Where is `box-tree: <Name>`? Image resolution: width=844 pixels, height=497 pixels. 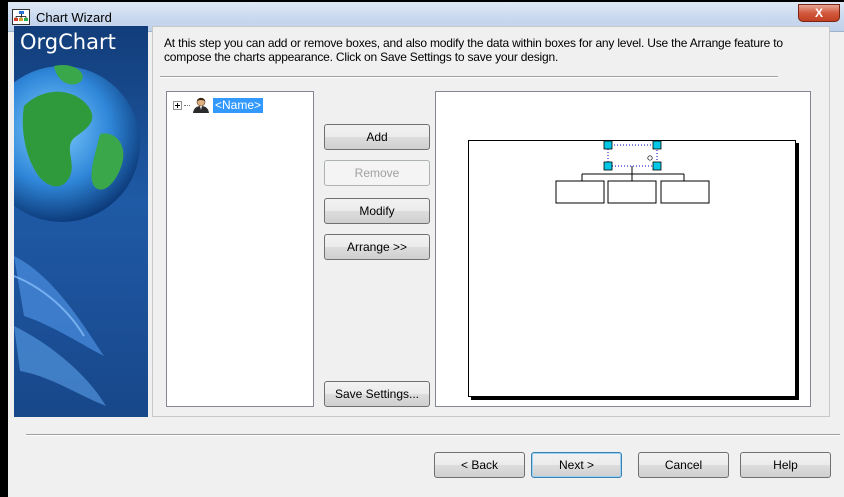
box-tree: <Name> is located at coordinates (240, 249).